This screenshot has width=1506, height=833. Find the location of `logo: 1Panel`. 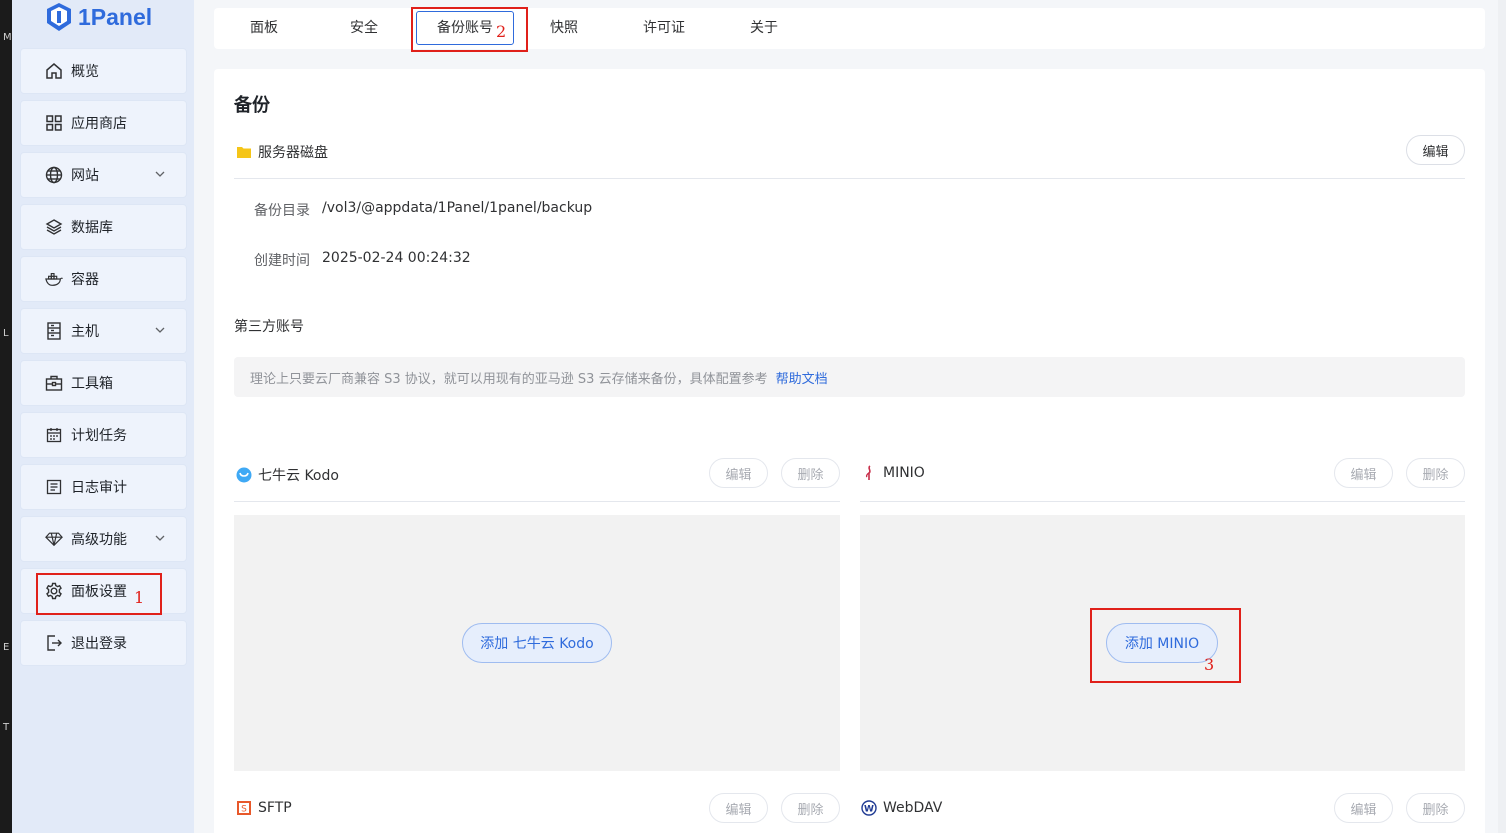

logo: 1Panel is located at coordinates (99, 17).